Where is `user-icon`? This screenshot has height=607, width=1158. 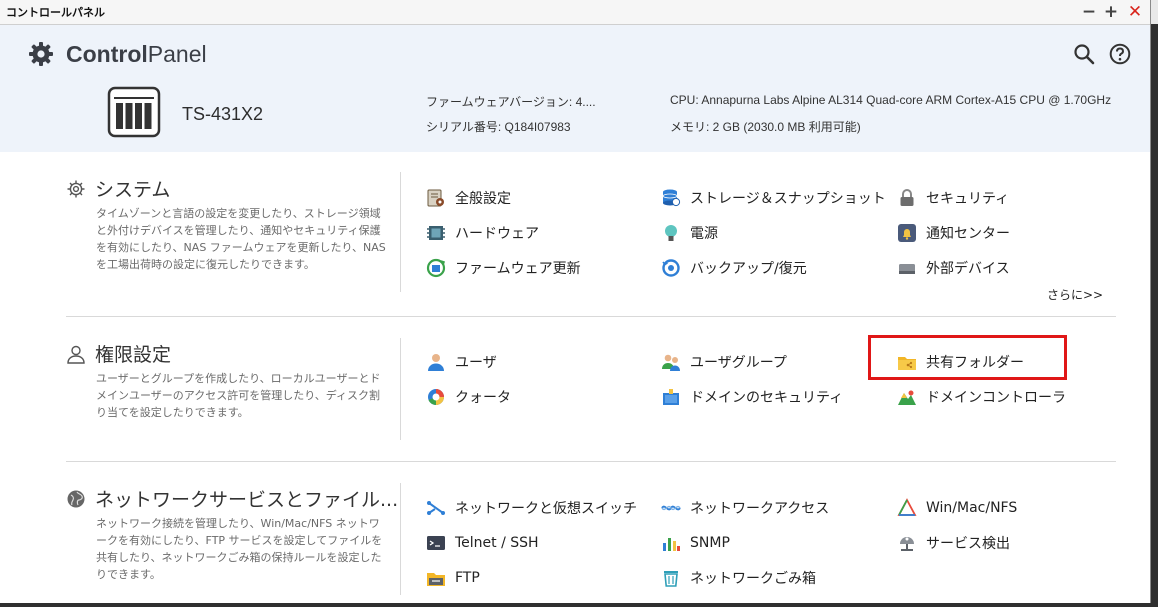
user-icon is located at coordinates (436, 362).